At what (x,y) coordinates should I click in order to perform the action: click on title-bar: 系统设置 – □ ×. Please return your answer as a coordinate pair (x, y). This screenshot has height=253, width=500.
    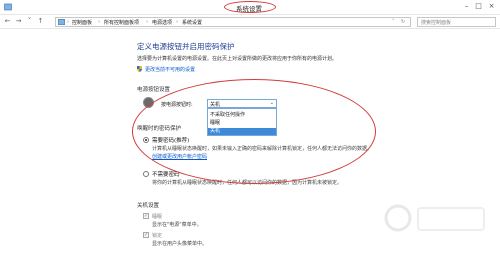
    Looking at the image, I should click on (250, 7).